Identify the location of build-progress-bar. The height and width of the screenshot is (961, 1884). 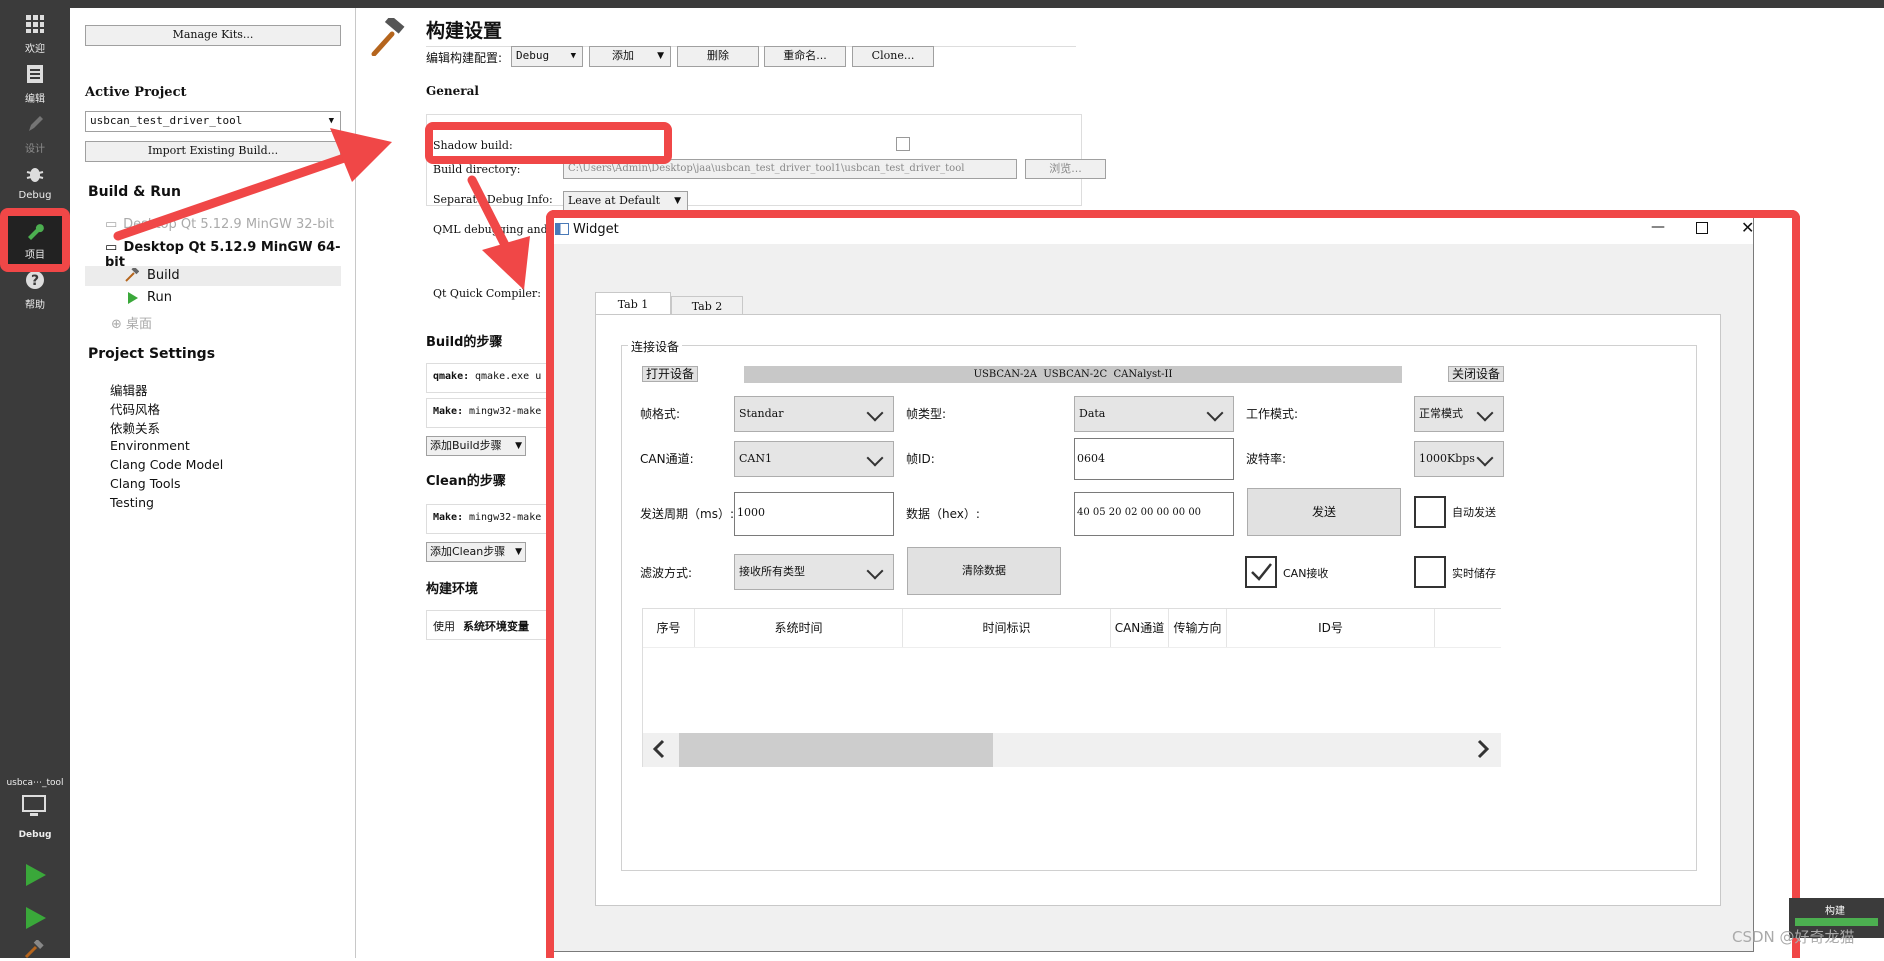
(1836, 922).